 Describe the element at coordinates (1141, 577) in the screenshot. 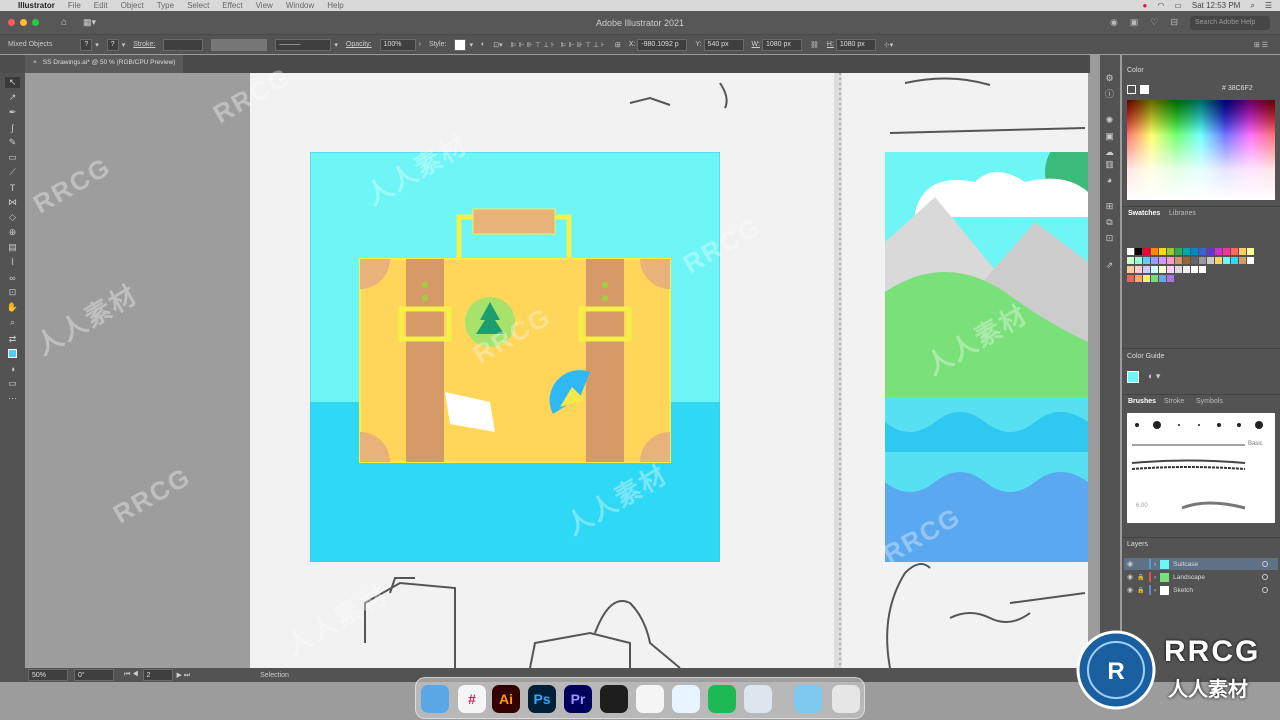

I see `lock-icon: 🔒` at that location.